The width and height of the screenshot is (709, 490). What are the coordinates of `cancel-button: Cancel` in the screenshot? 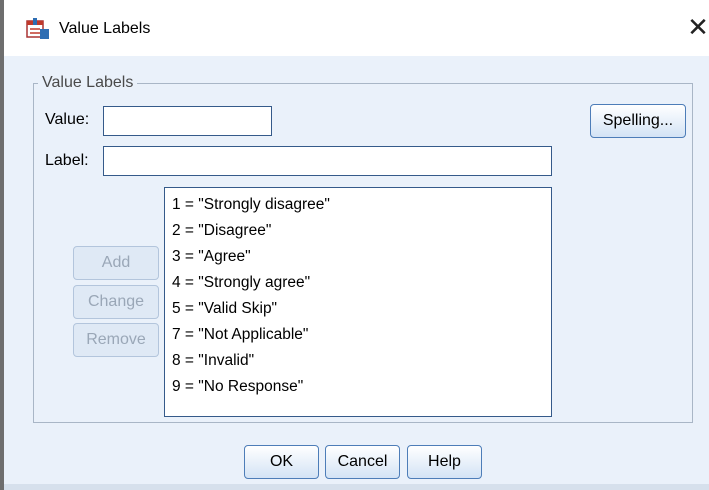 It's located at (362, 462).